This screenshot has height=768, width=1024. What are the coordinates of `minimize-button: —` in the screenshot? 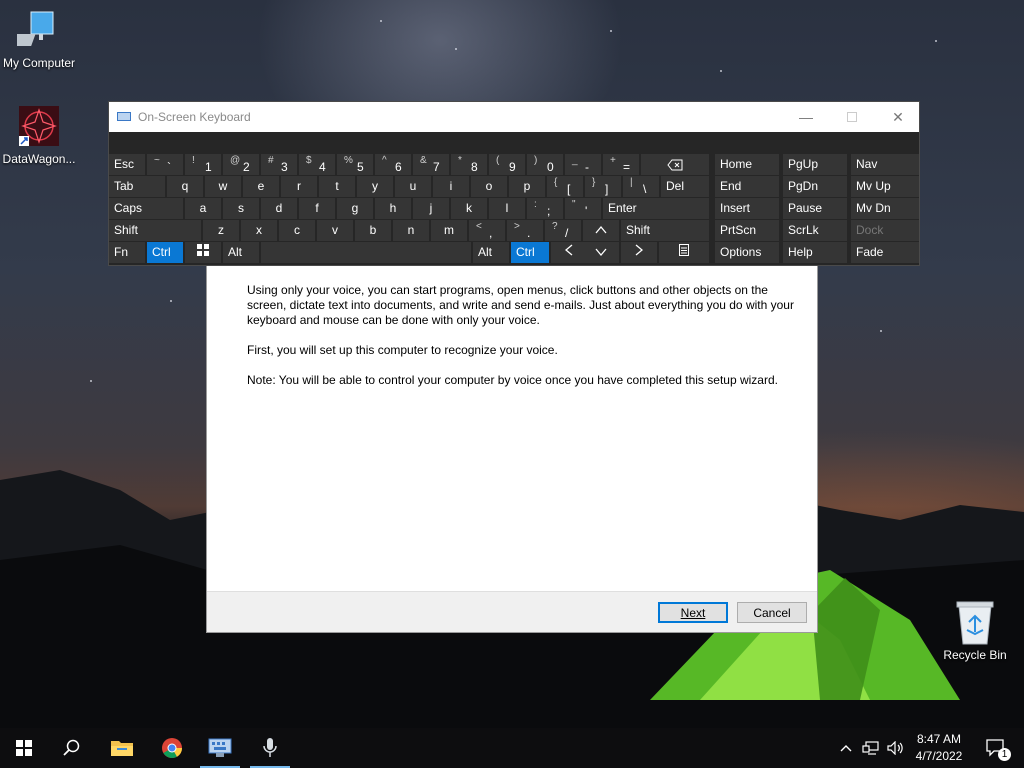 It's located at (806, 117).